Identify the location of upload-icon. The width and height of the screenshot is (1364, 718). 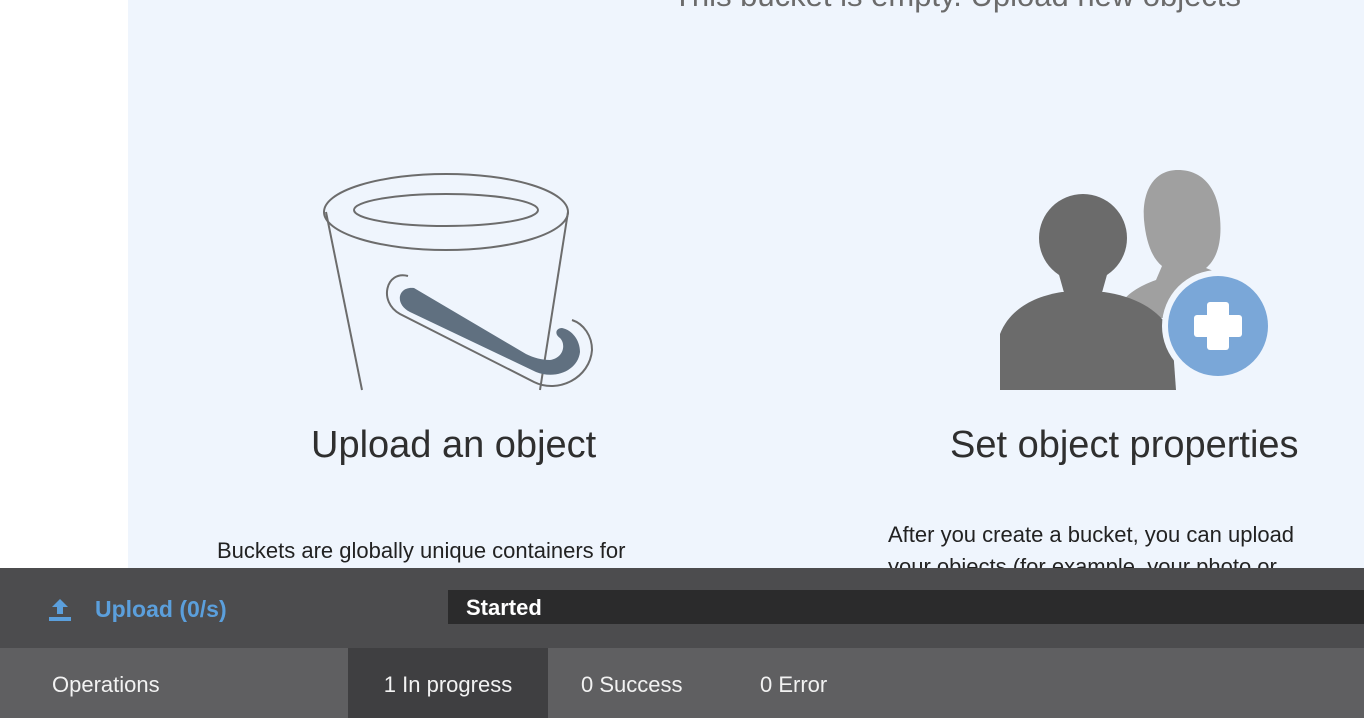
(60, 610).